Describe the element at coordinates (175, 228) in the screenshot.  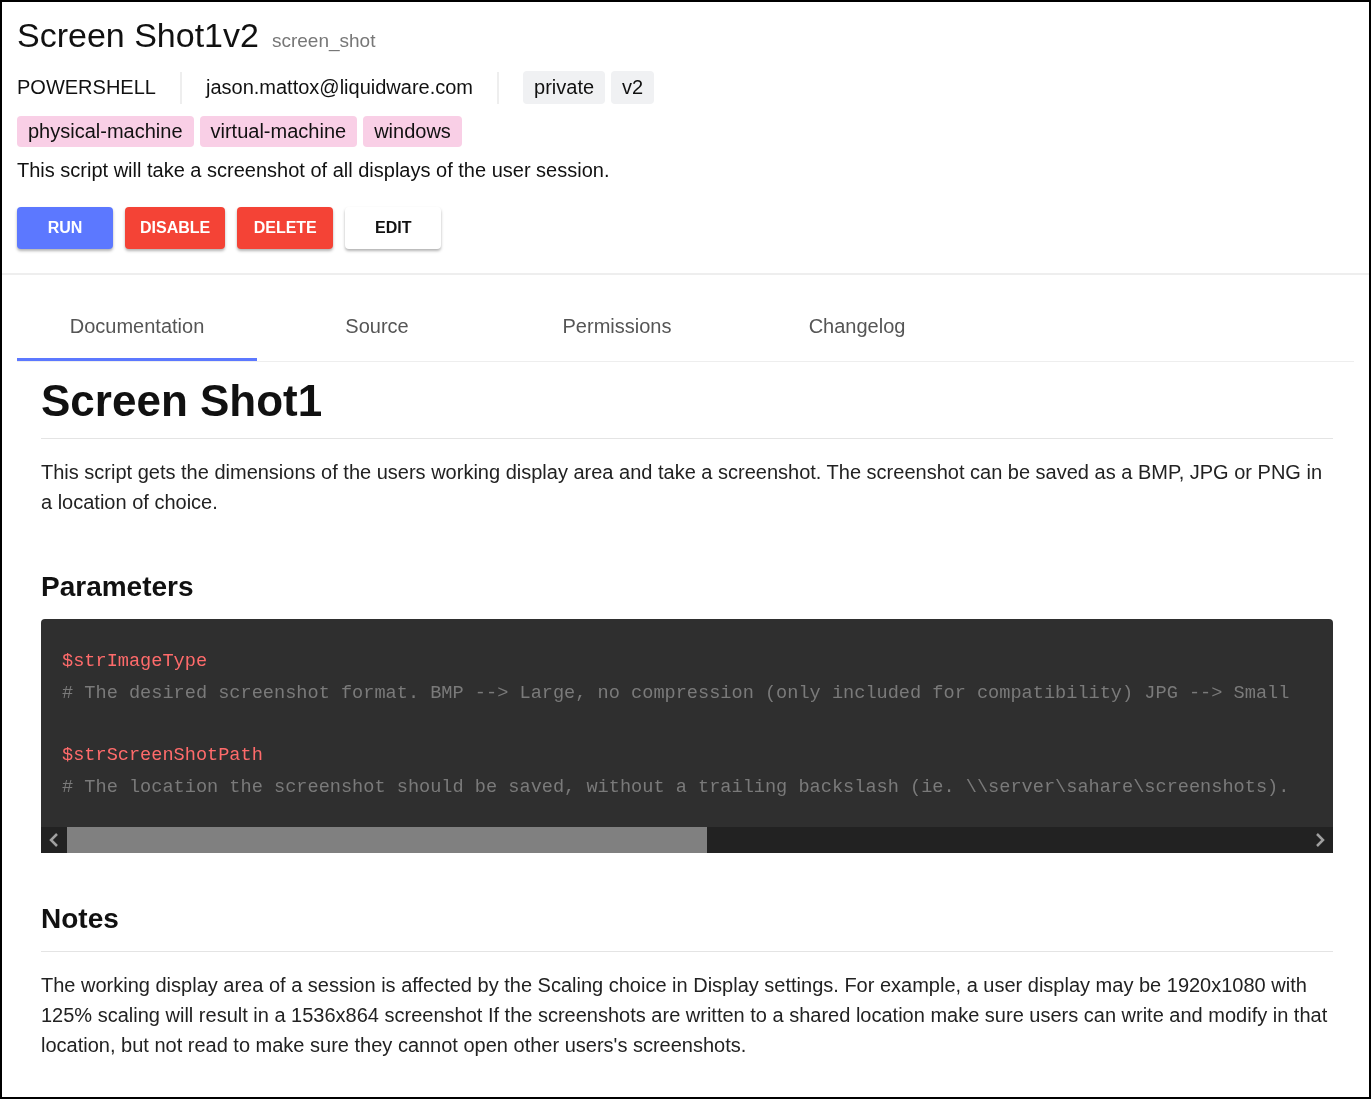
I see `action-button: DISABLE` at that location.